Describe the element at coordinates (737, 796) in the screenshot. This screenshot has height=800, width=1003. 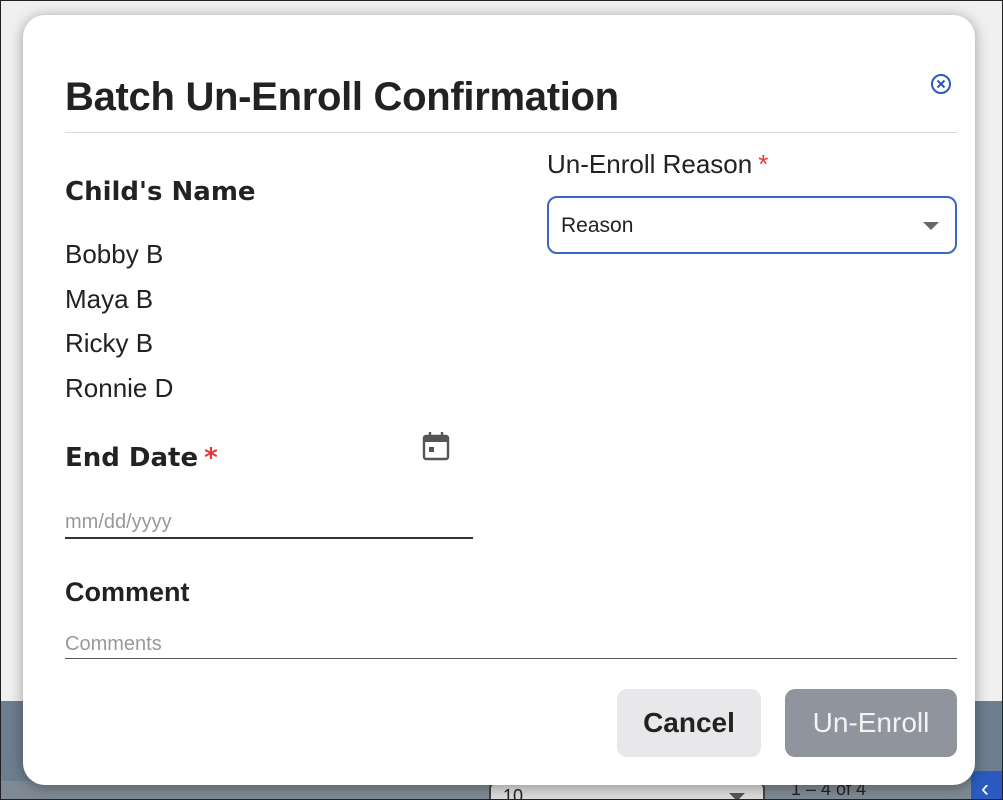
I see `chevron-down-icon` at that location.